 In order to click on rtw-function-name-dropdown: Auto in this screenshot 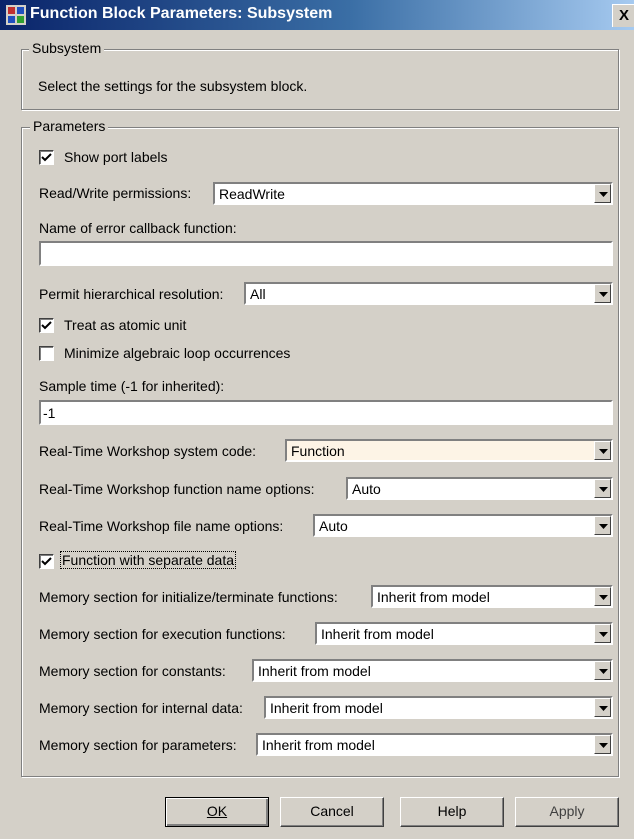, I will do `click(479, 488)`.